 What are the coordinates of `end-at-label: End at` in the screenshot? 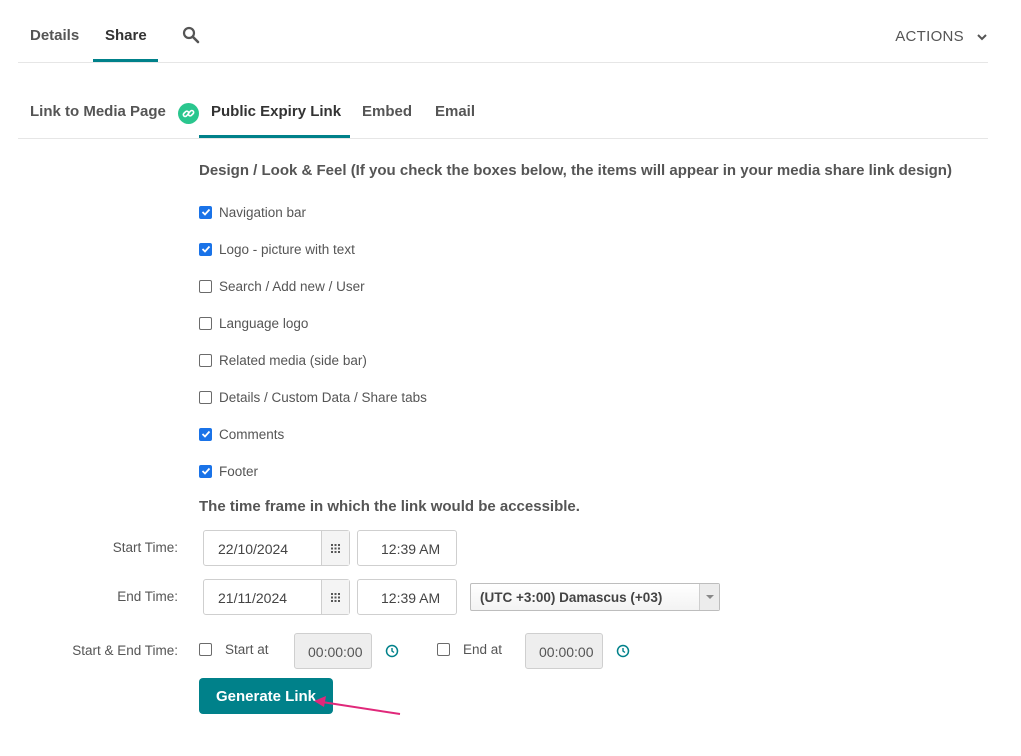 It's located at (483, 649).